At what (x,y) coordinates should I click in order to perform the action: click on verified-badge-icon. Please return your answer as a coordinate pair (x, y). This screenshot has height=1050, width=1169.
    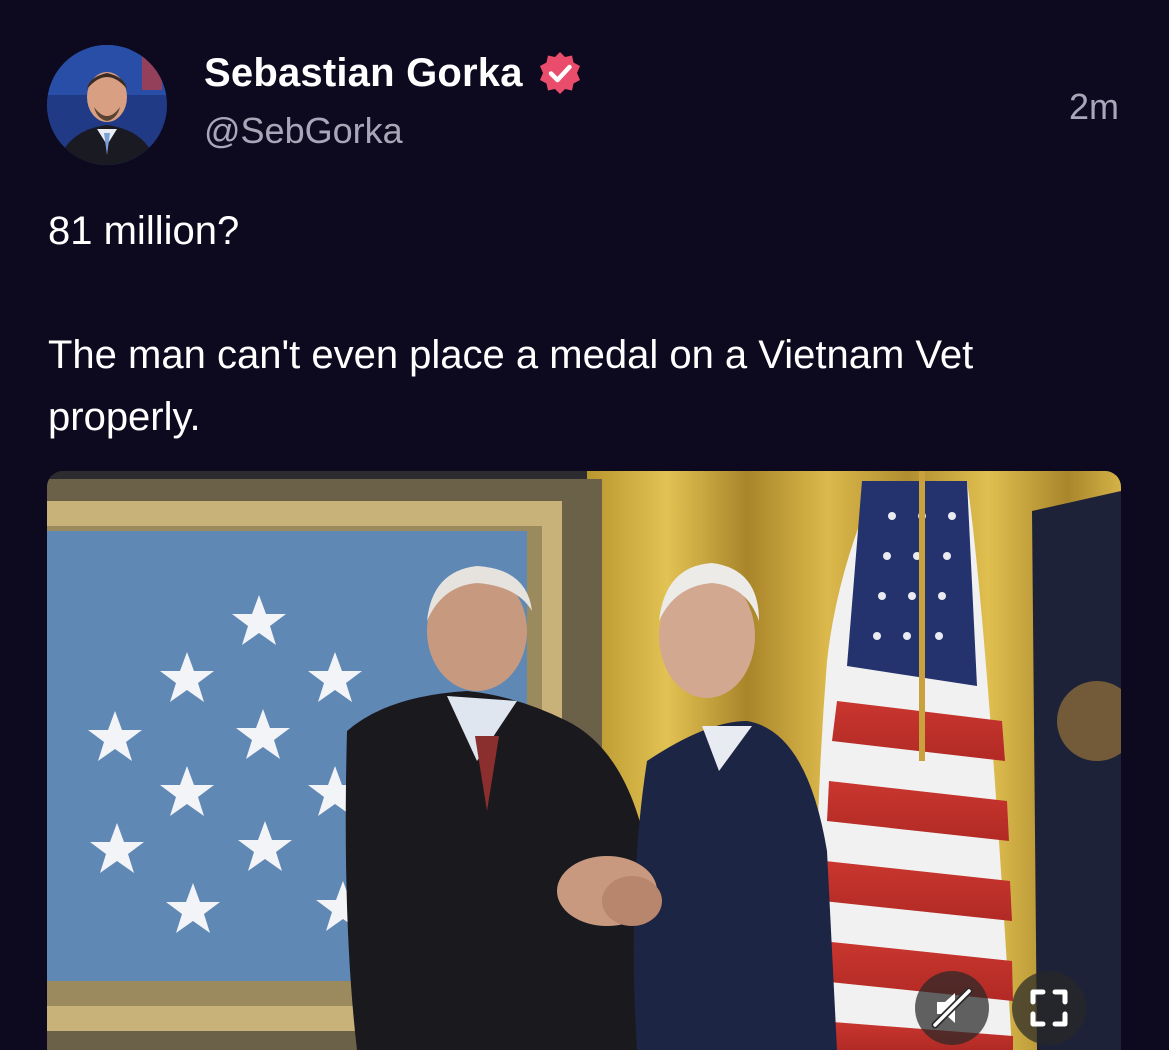
    Looking at the image, I should click on (559, 73).